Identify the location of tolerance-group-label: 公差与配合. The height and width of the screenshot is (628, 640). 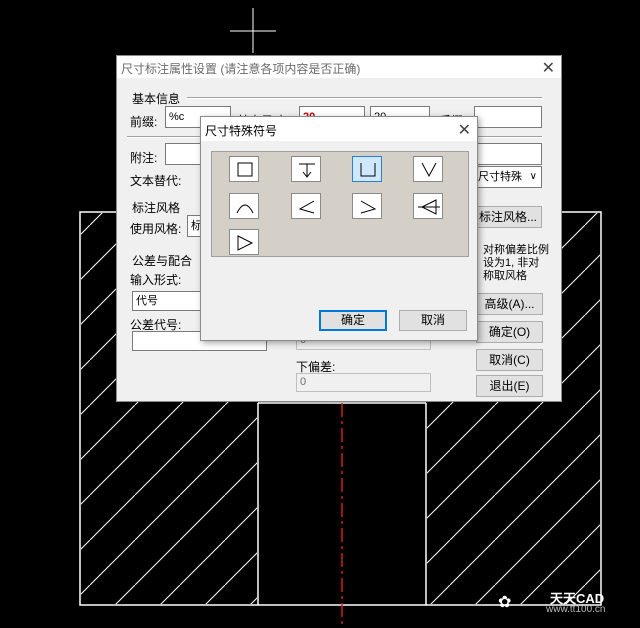
(162, 261).